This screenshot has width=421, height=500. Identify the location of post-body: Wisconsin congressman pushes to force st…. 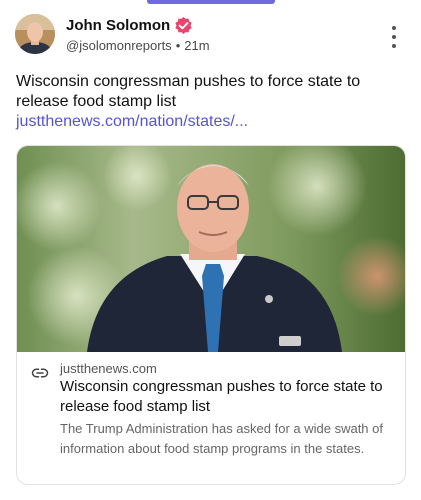
(188, 91).